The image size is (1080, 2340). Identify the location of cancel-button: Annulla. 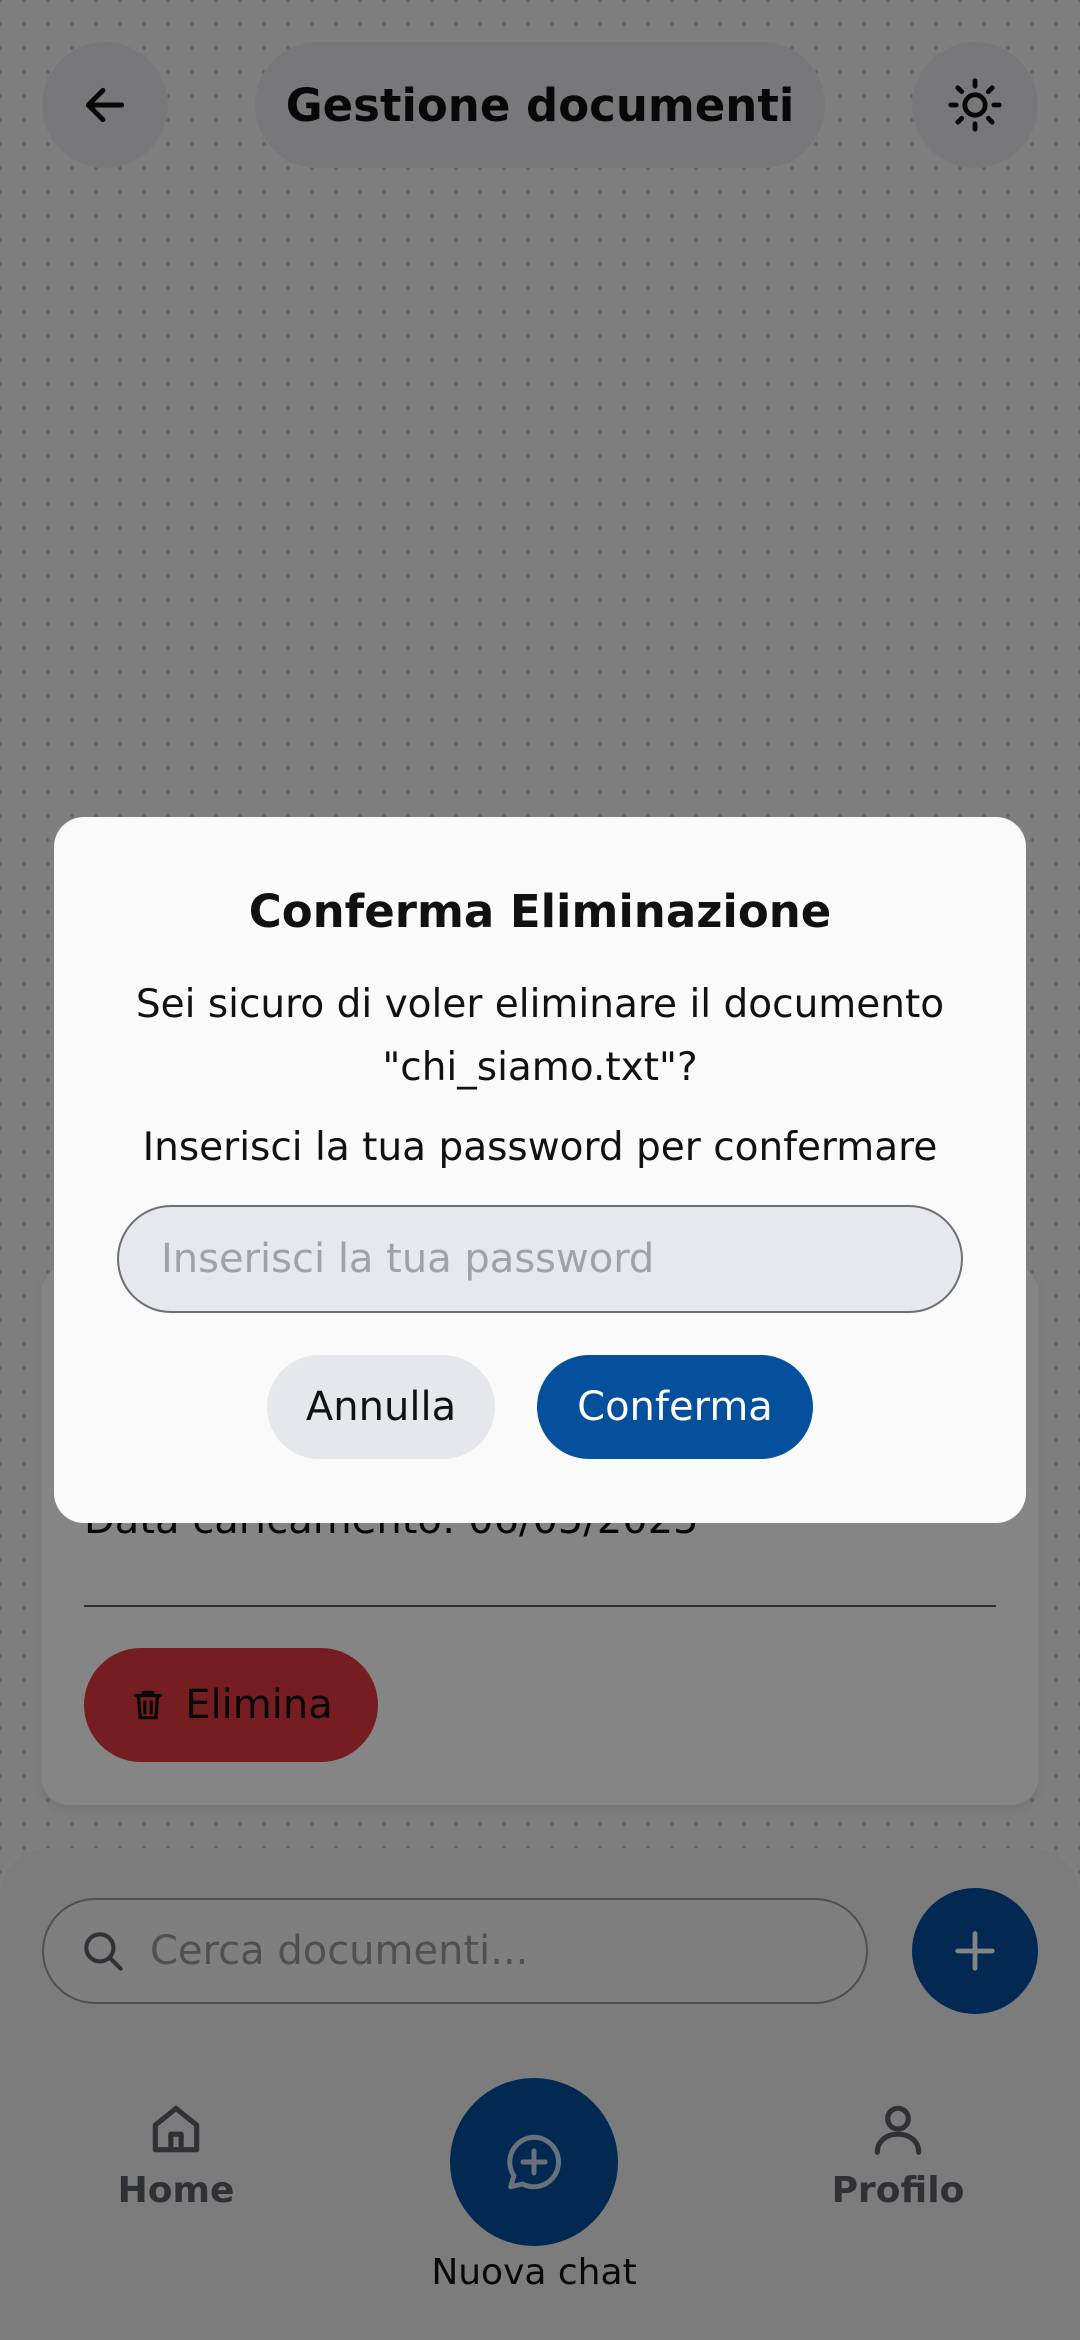
(381, 1407).